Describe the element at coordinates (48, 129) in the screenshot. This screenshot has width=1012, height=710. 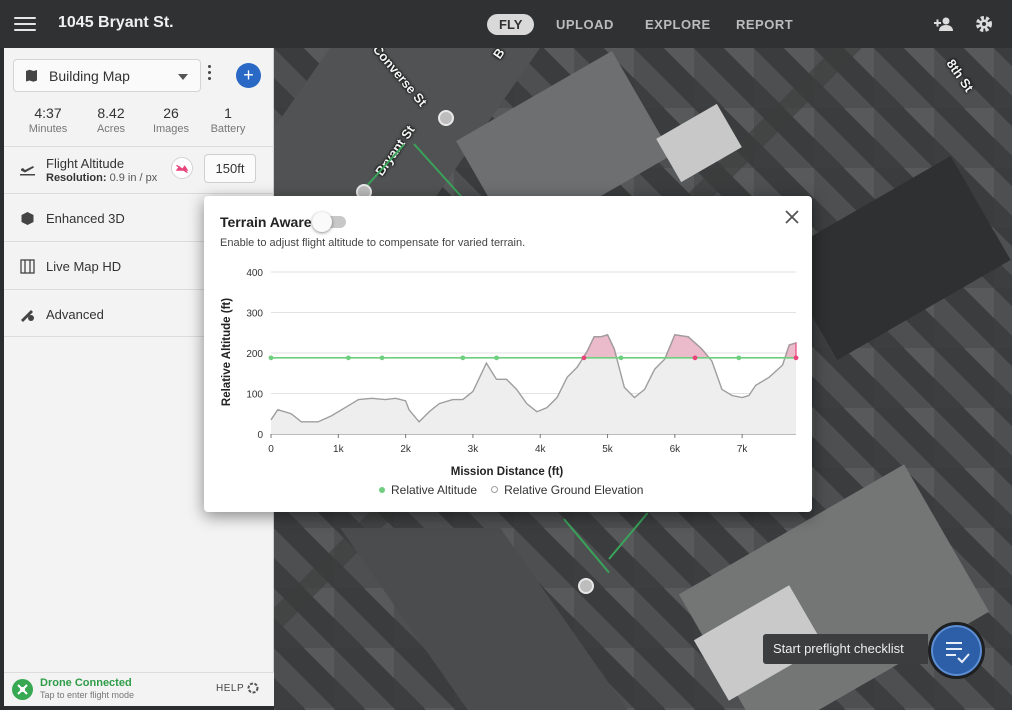
I see `stat-label: Minutes` at that location.